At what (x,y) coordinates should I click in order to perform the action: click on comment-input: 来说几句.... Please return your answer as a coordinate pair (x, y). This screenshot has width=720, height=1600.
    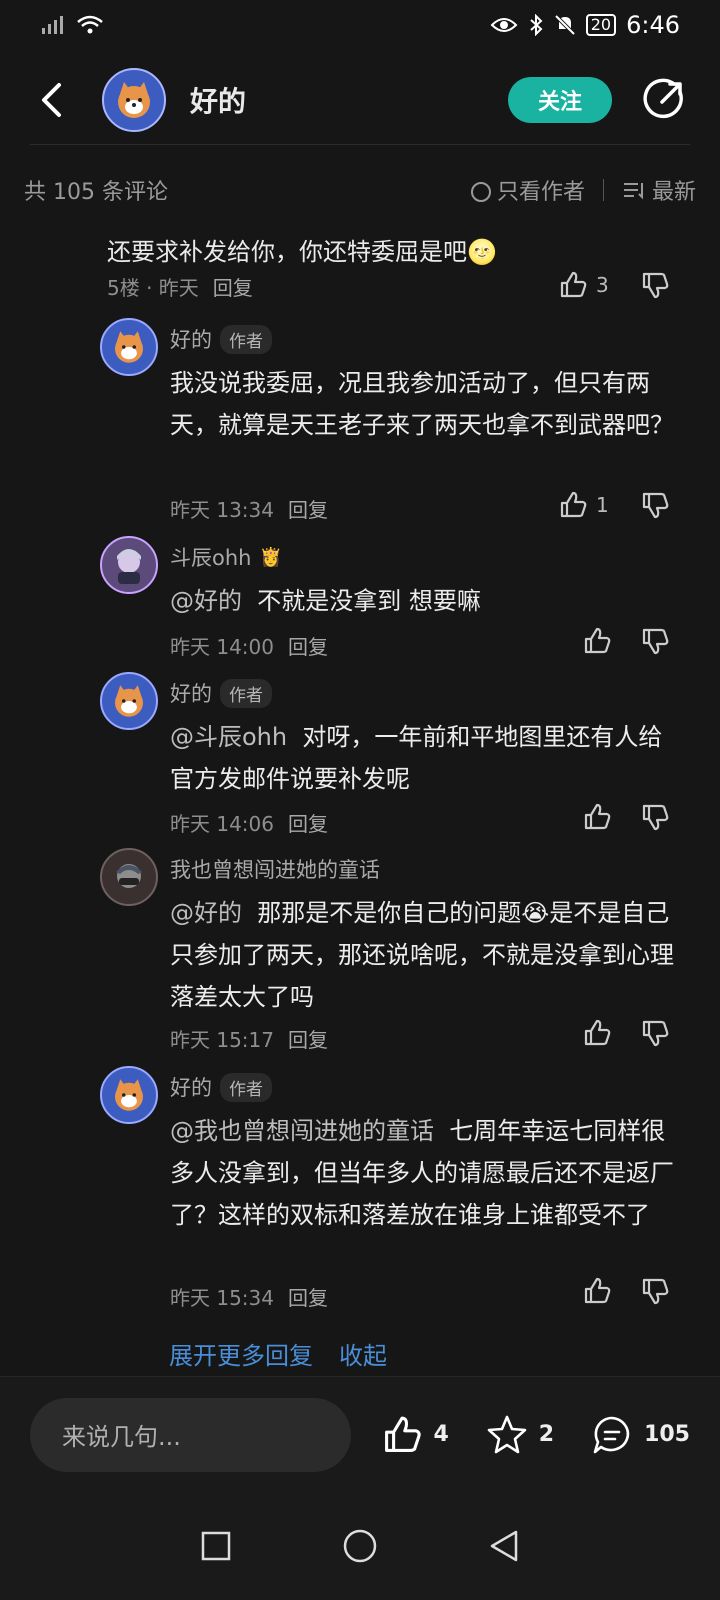
    Looking at the image, I should click on (191, 1434).